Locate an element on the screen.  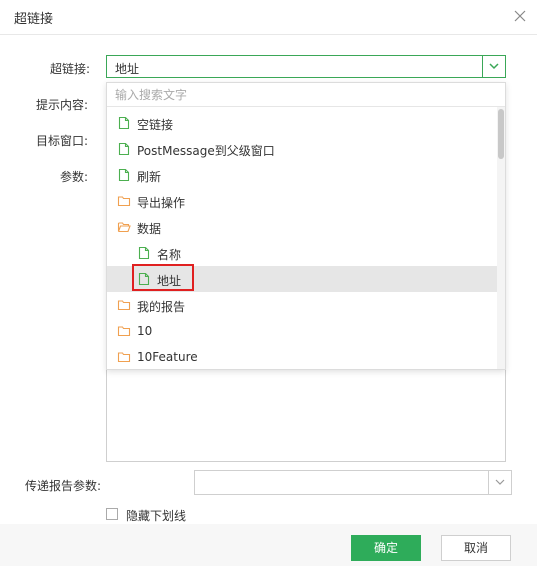
hide-underline-label: 隐藏下划线 is located at coordinates (156, 516).